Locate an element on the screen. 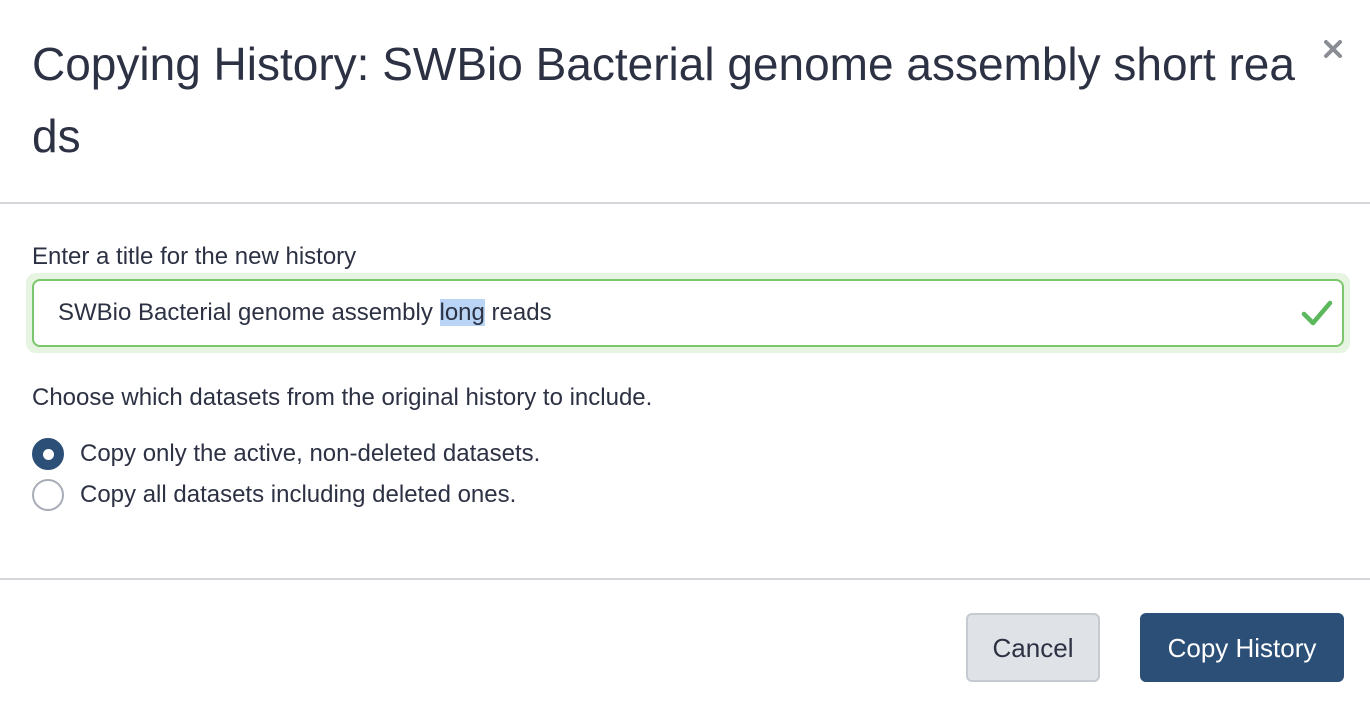 Image resolution: width=1370 pixels, height=714 pixels. cancel-button: Cancel is located at coordinates (1033, 647).